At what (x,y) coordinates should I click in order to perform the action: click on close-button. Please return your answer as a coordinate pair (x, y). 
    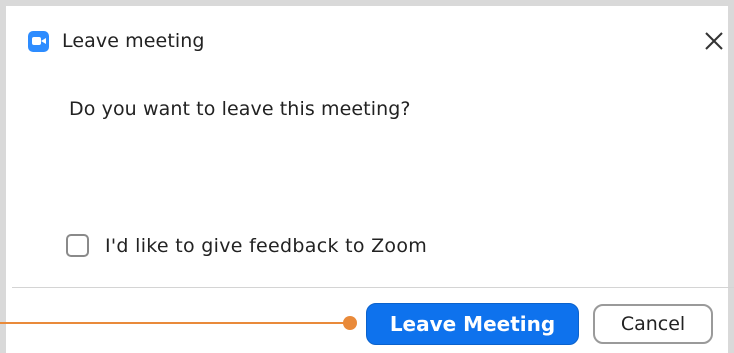
    Looking at the image, I should click on (714, 41).